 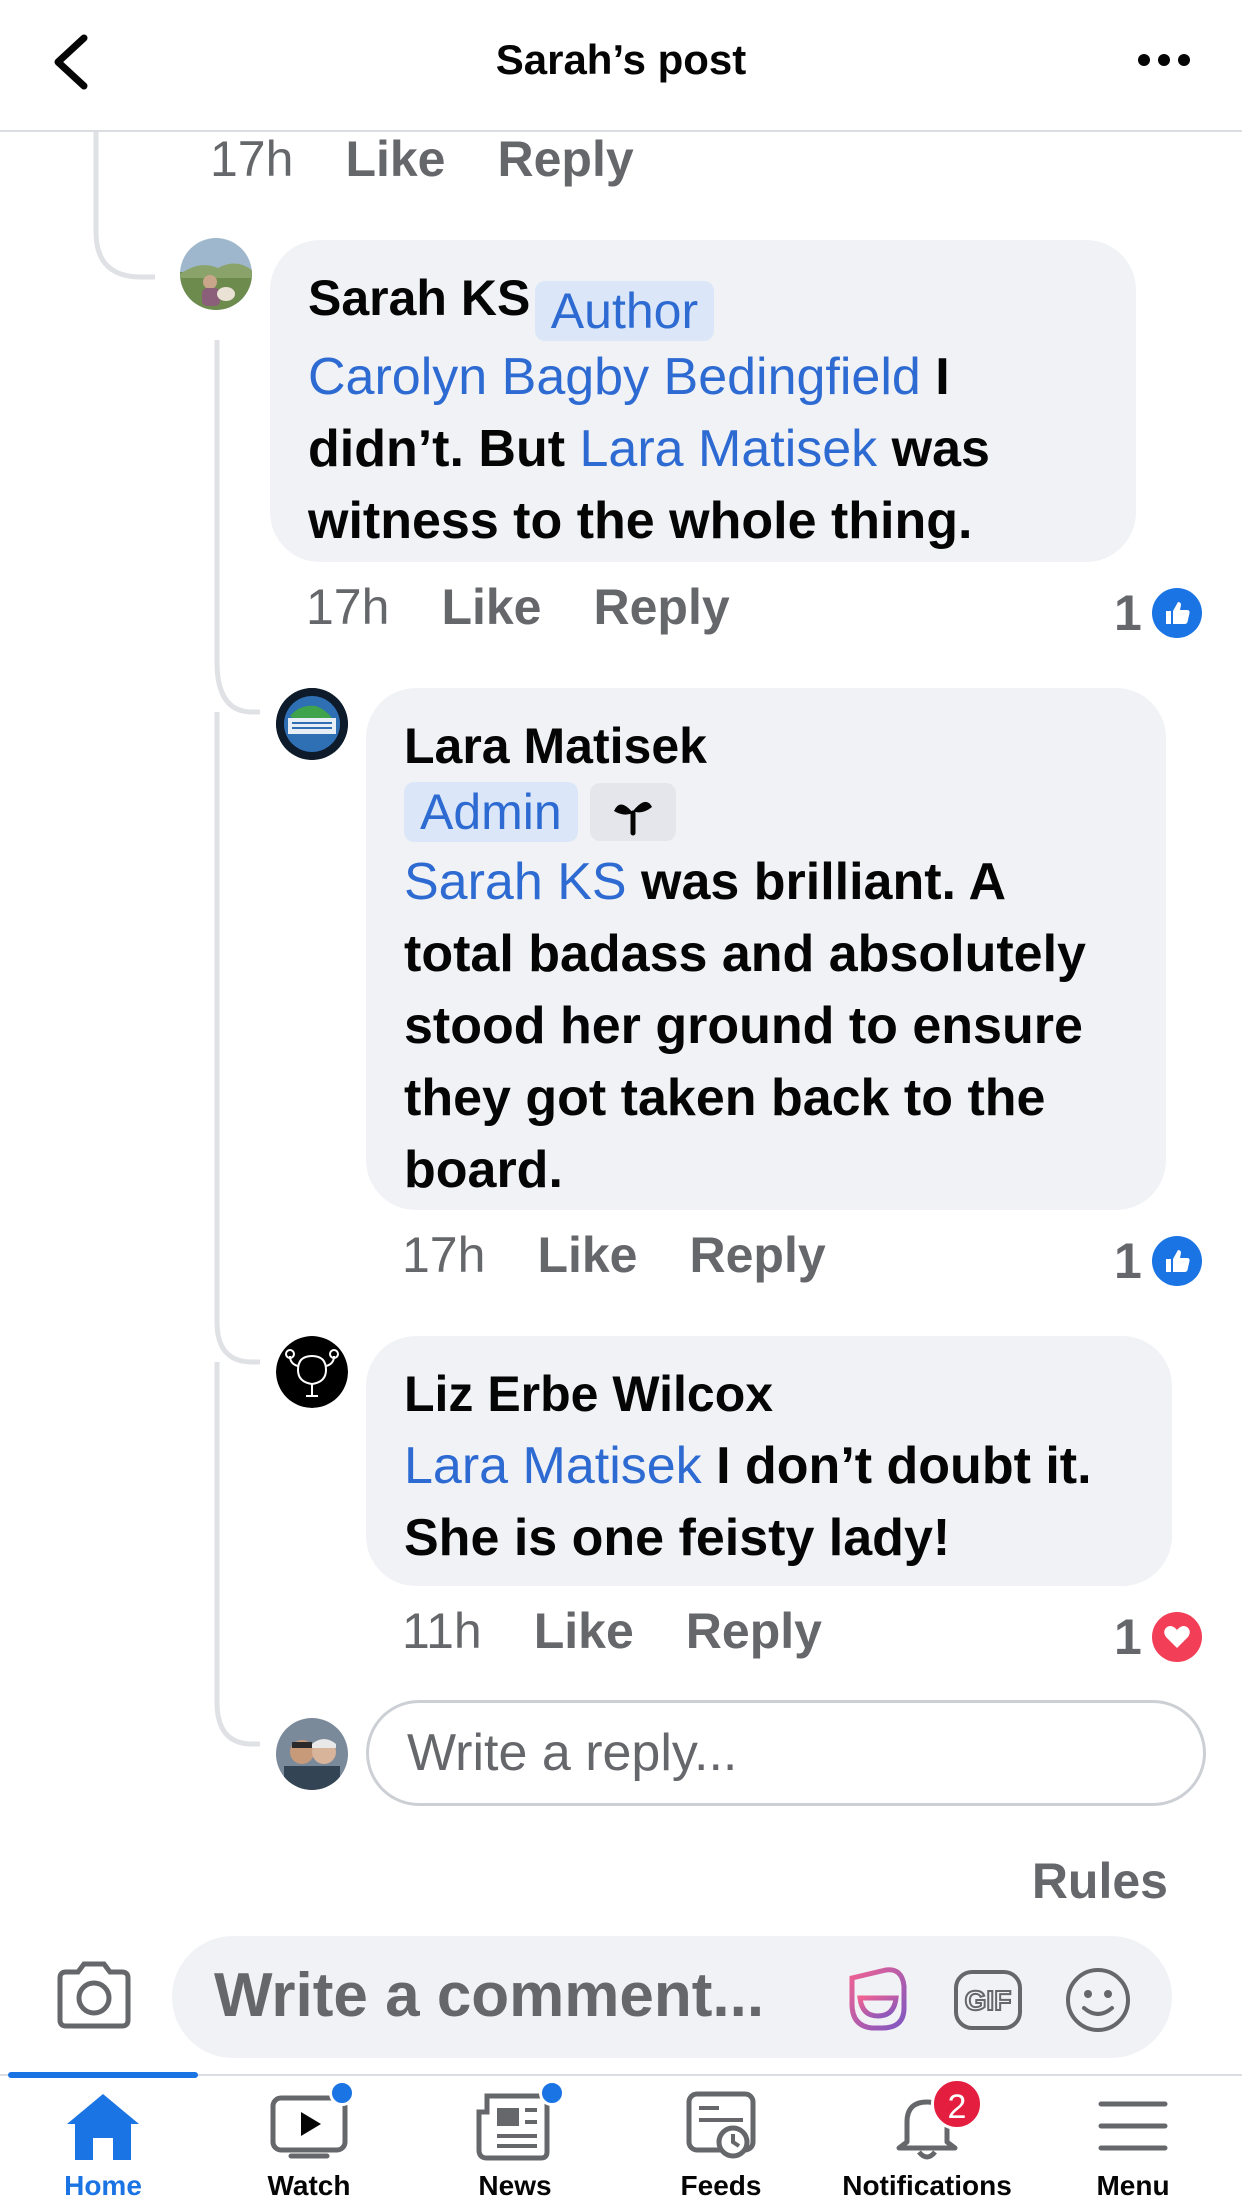 I want to click on tab-news: News, so click(x=515, y=2144).